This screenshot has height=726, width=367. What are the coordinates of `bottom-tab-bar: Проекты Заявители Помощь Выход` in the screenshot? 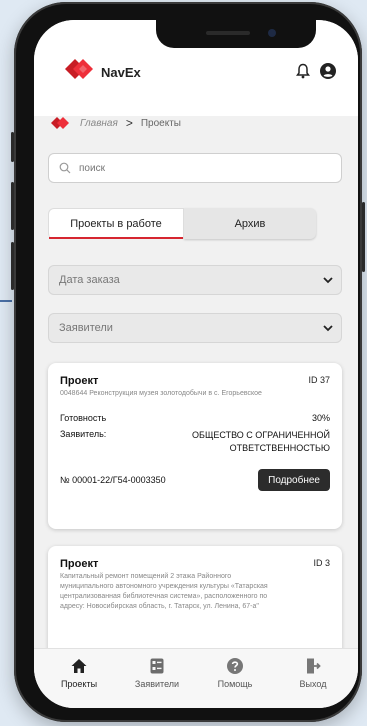 It's located at (196, 678).